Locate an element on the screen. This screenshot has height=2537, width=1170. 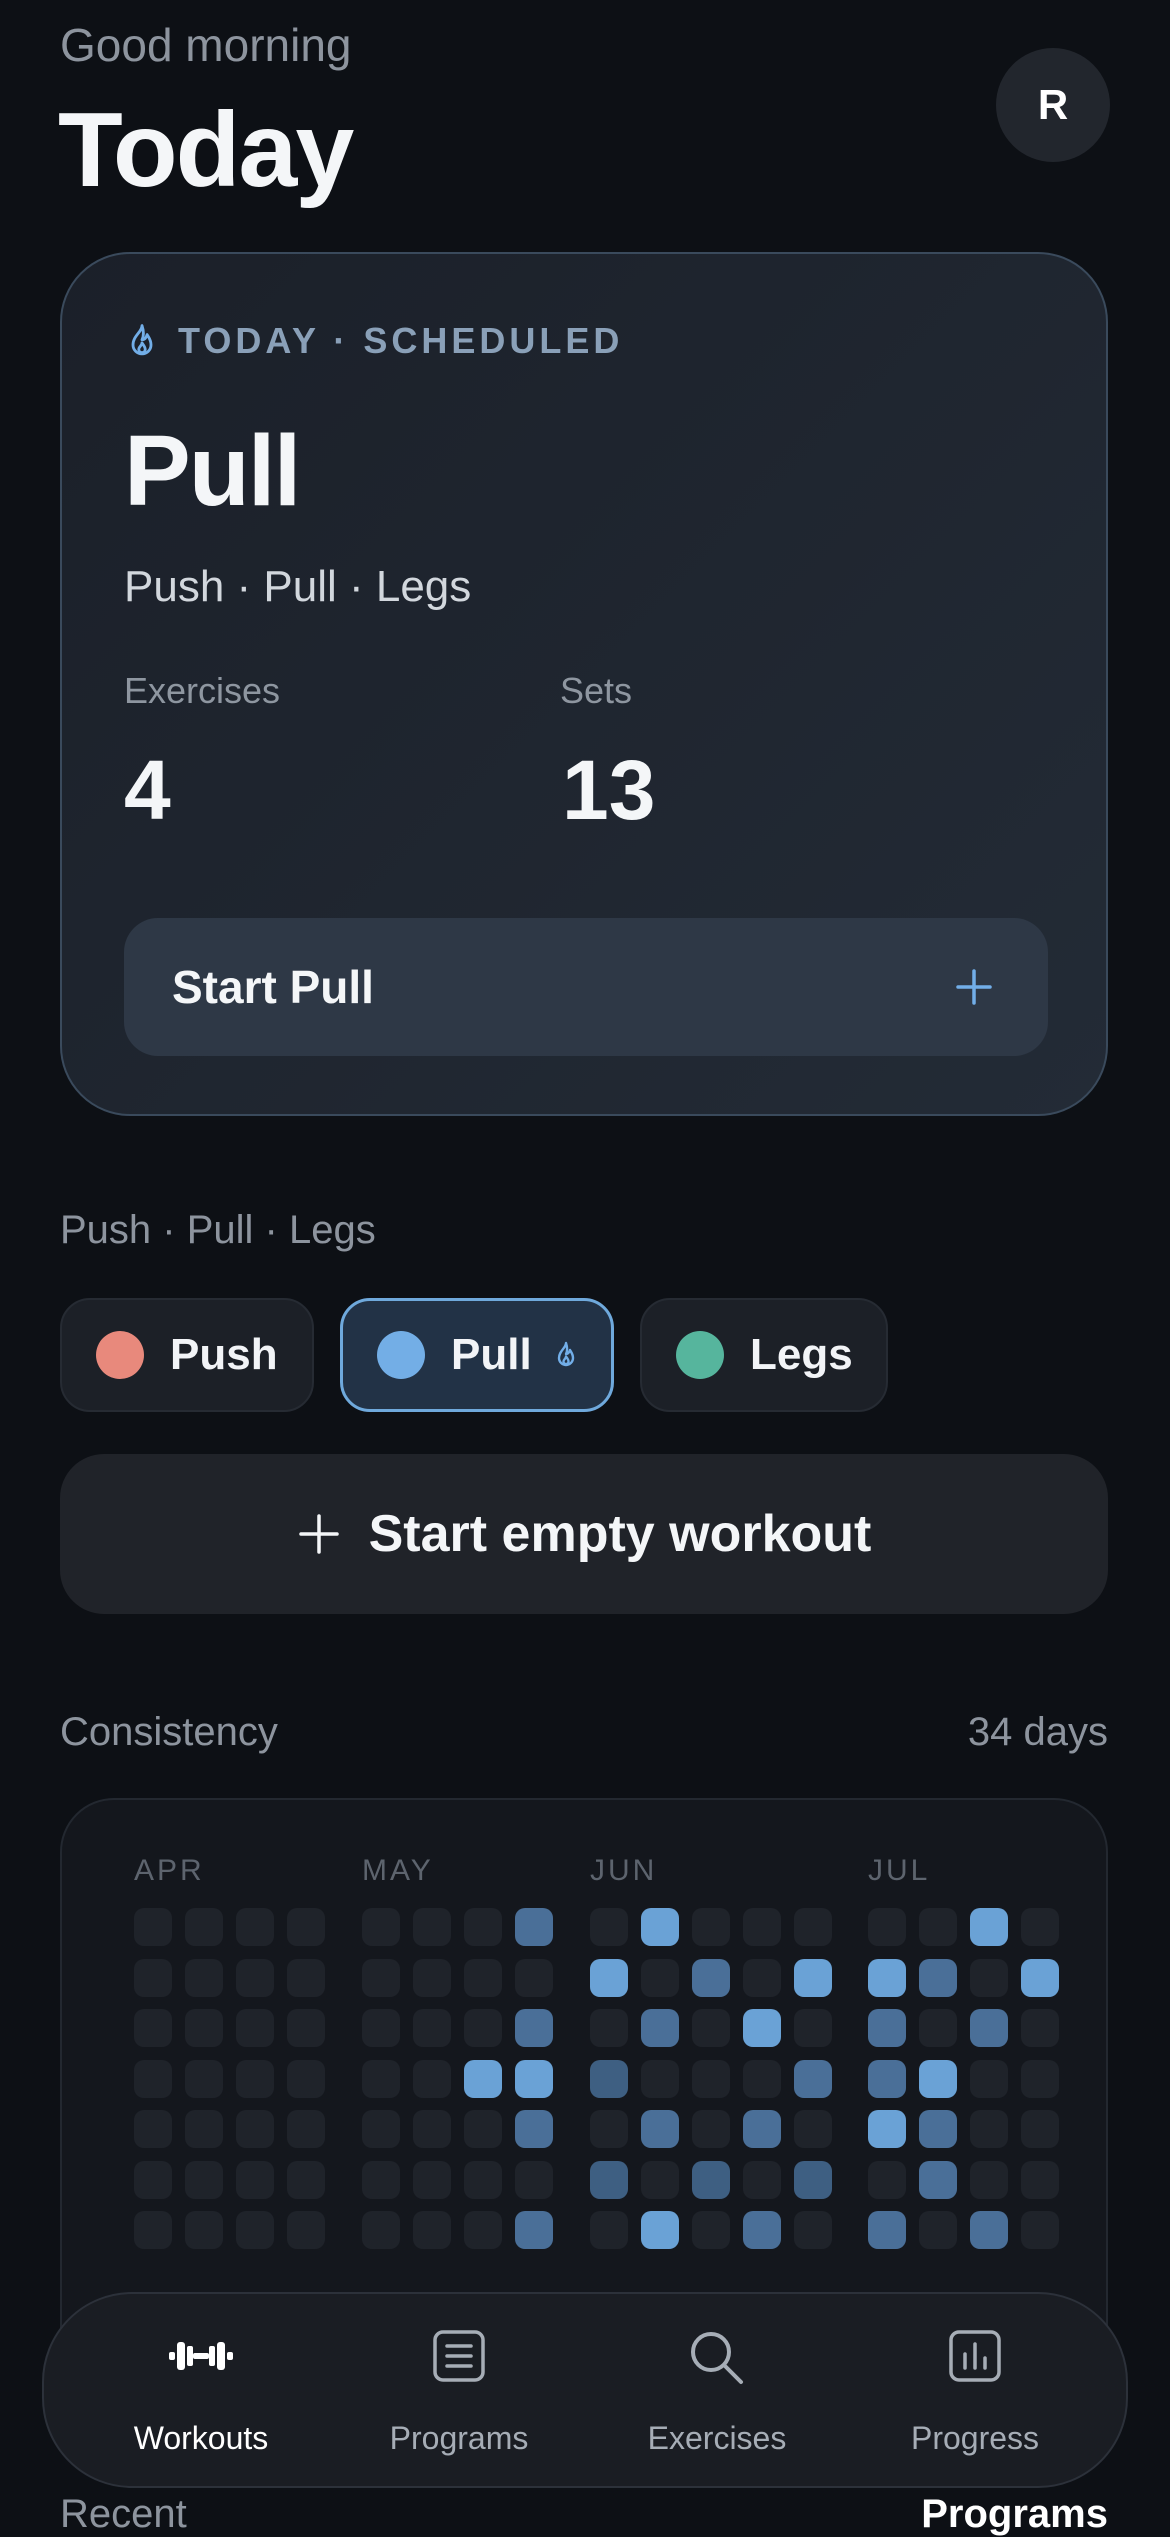
avatar: R is located at coordinates (1053, 105).